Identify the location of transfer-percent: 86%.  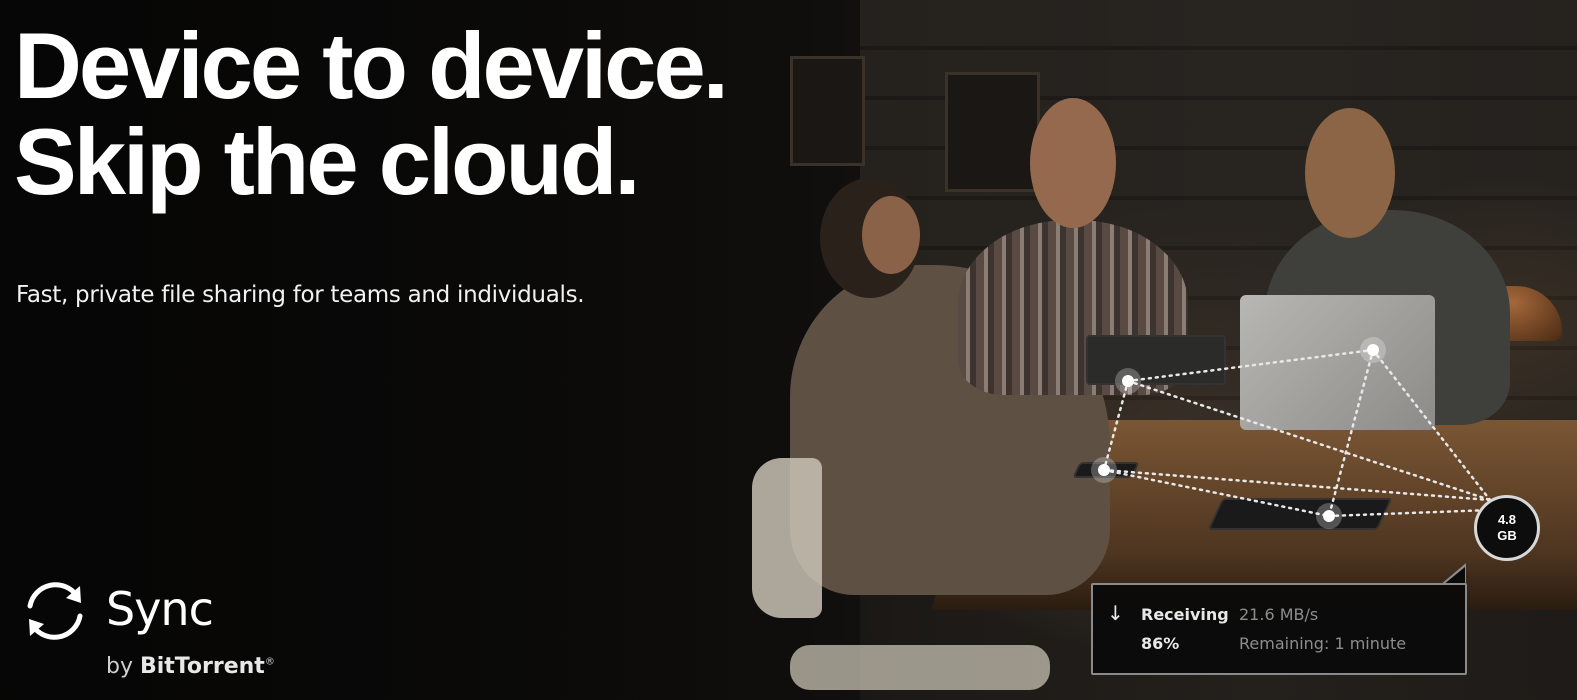
(1160, 643).